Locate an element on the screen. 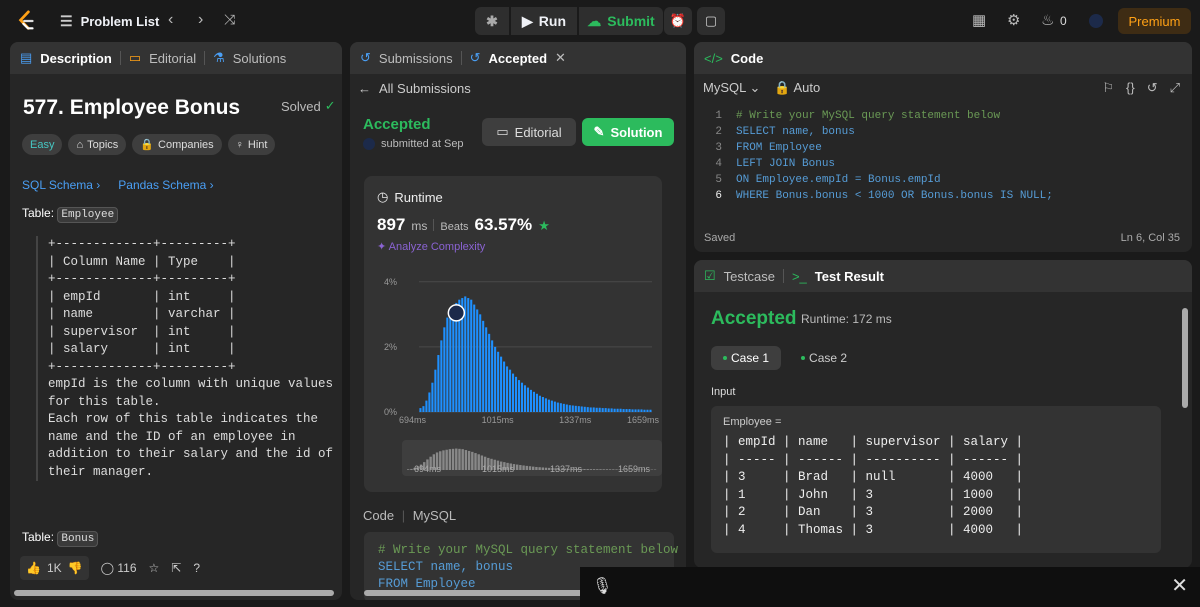 The image size is (1200, 607). companies-pill: 🔒 Companies is located at coordinates (177, 144).